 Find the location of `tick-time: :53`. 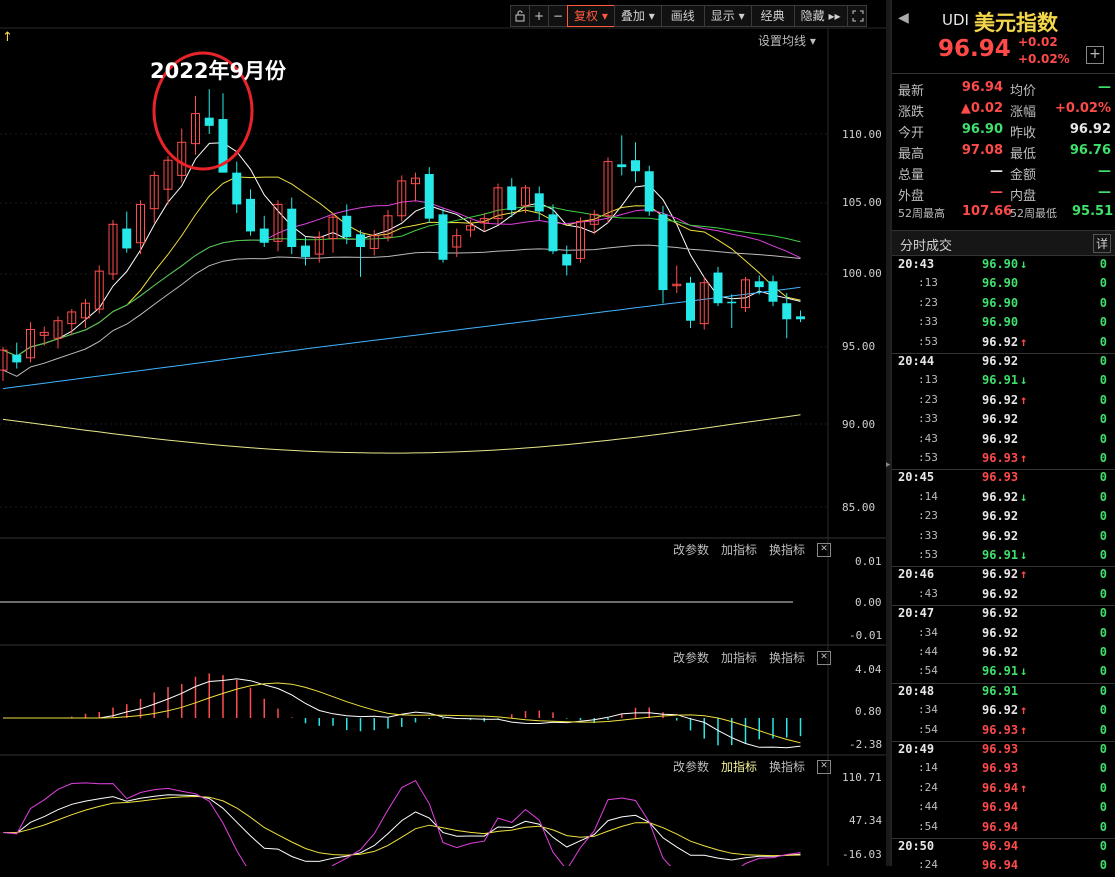

tick-time: :53 is located at coordinates (928, 341).